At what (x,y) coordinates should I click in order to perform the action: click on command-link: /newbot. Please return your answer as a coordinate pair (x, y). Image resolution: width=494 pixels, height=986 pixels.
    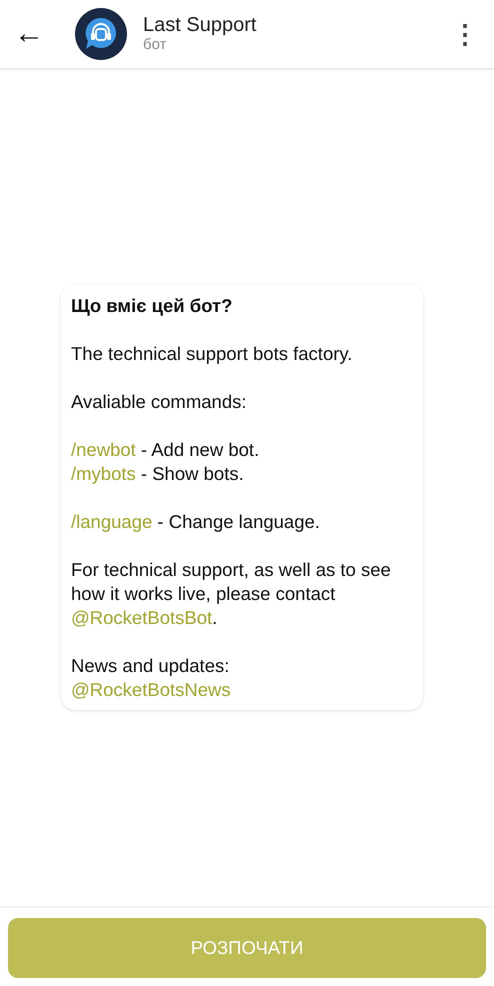
    Looking at the image, I should click on (103, 449).